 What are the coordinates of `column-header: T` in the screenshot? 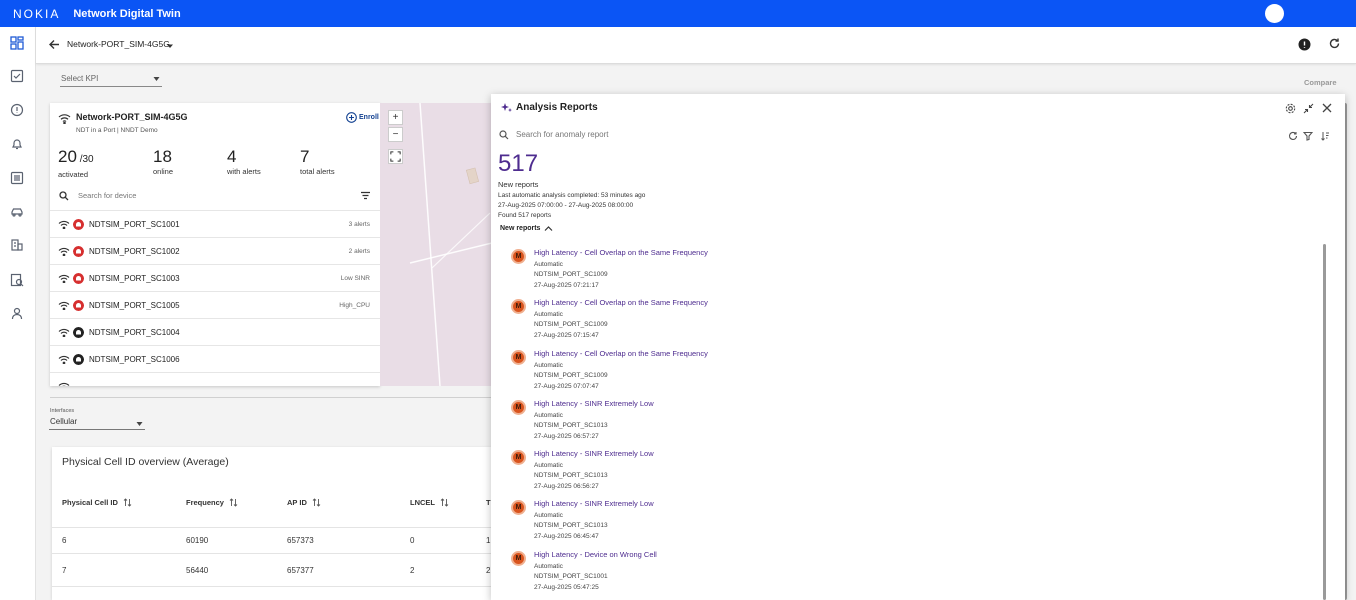 It's located at (488, 502).